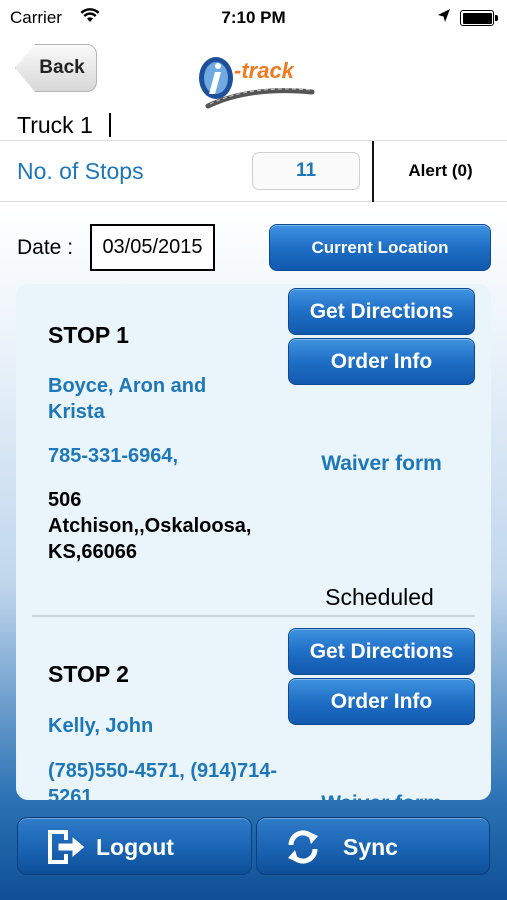 This screenshot has width=507, height=900. Describe the element at coordinates (45, 247) in the screenshot. I see `date-label: Date :` at that location.